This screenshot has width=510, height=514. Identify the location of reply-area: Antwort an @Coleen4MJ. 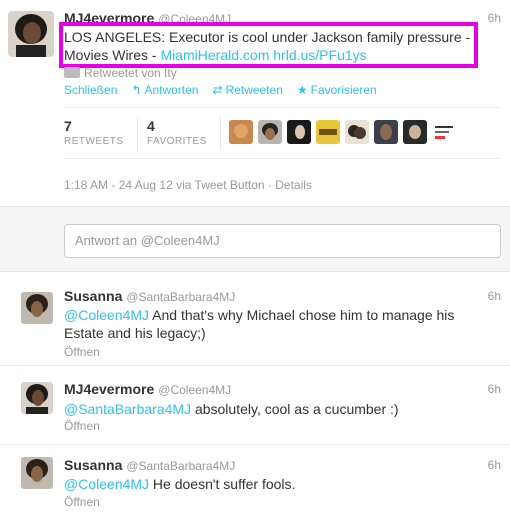
(255, 239).